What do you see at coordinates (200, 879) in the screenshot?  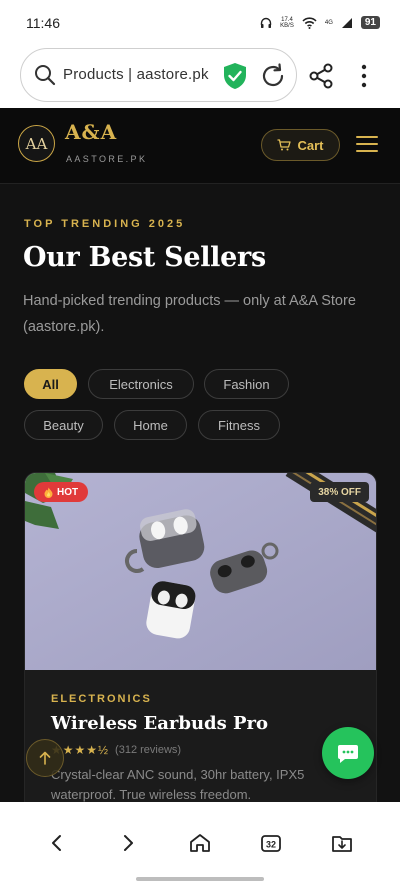 I see `gesture-home-indicator` at bounding box center [200, 879].